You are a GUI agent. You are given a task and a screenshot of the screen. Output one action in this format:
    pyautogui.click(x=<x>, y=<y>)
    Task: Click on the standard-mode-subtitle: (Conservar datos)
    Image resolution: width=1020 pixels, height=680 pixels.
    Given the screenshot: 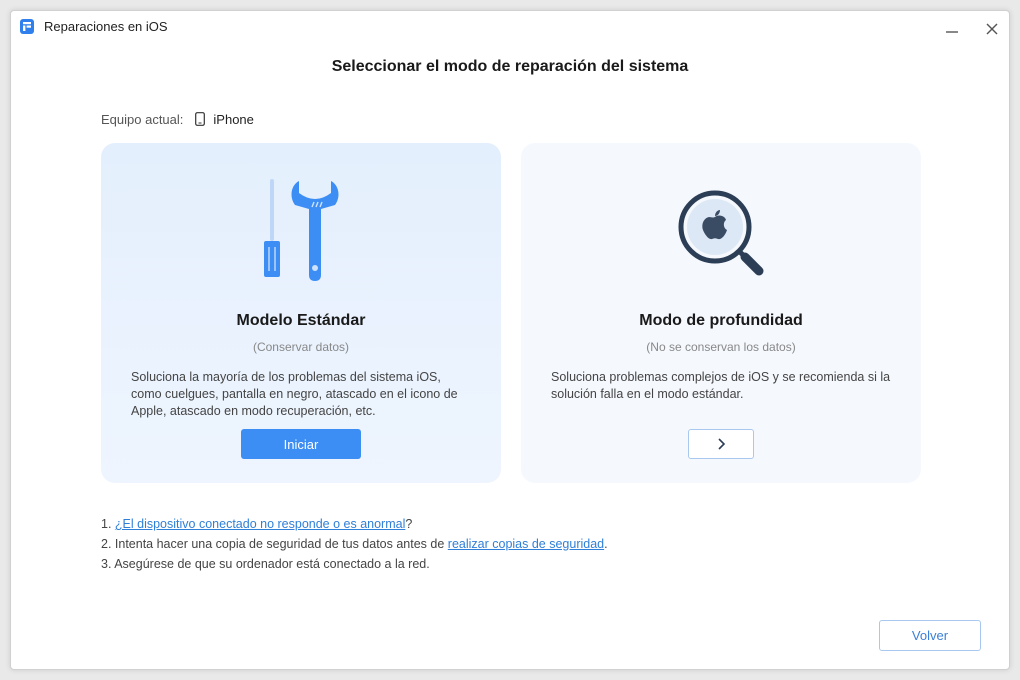 What is the action you would take?
    pyautogui.click(x=301, y=347)
    